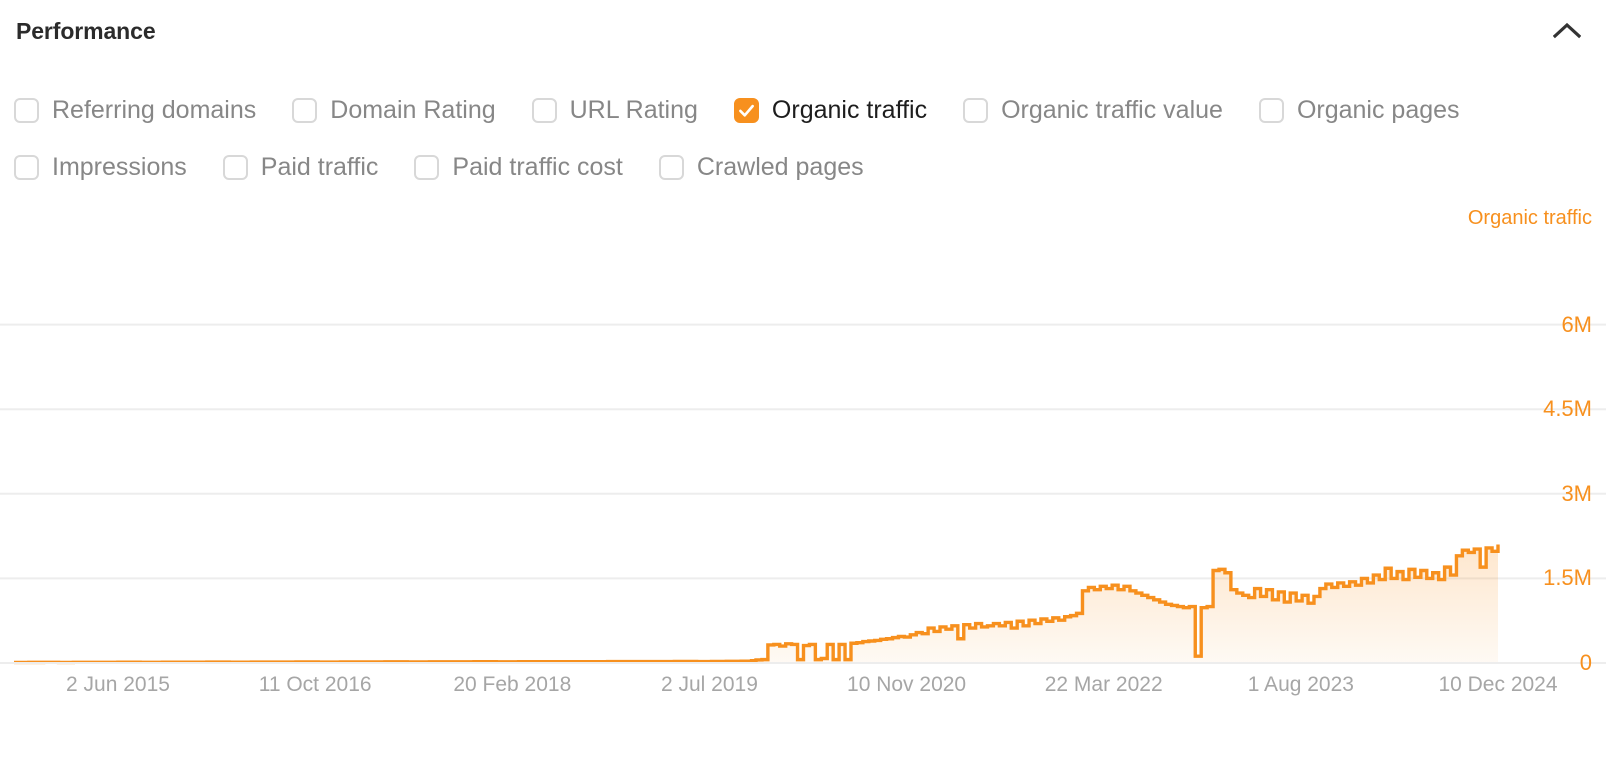  I want to click on y-axis-tick-label: 4.5M, so click(1567, 409).